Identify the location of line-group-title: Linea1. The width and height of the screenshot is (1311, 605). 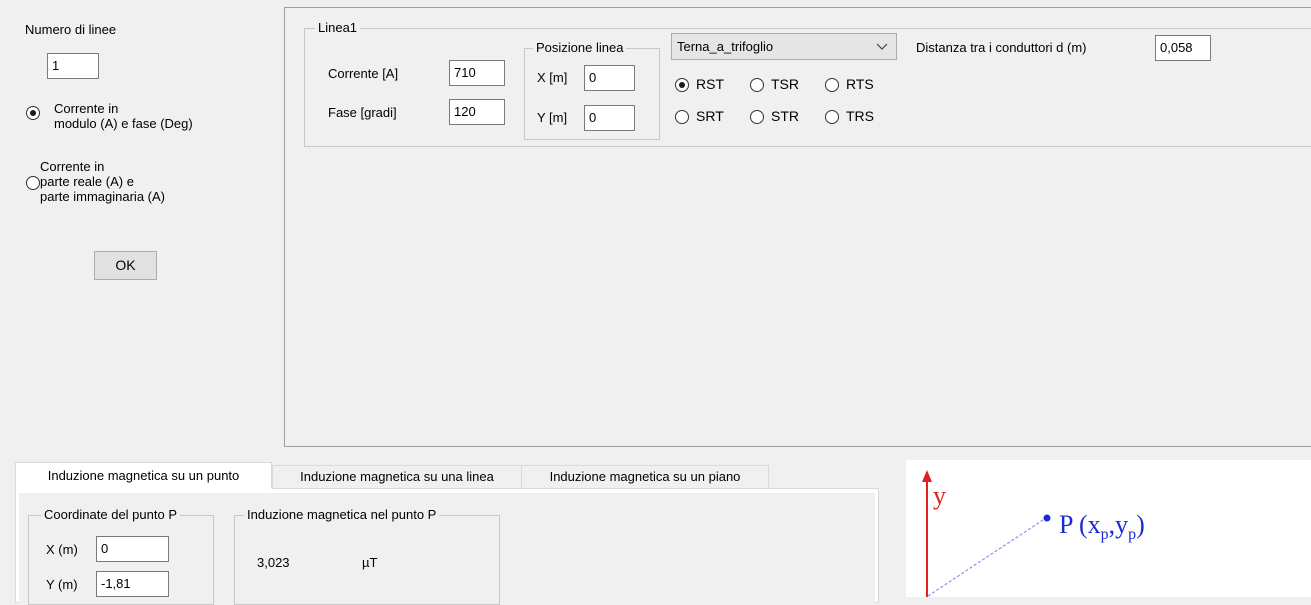
(338, 27).